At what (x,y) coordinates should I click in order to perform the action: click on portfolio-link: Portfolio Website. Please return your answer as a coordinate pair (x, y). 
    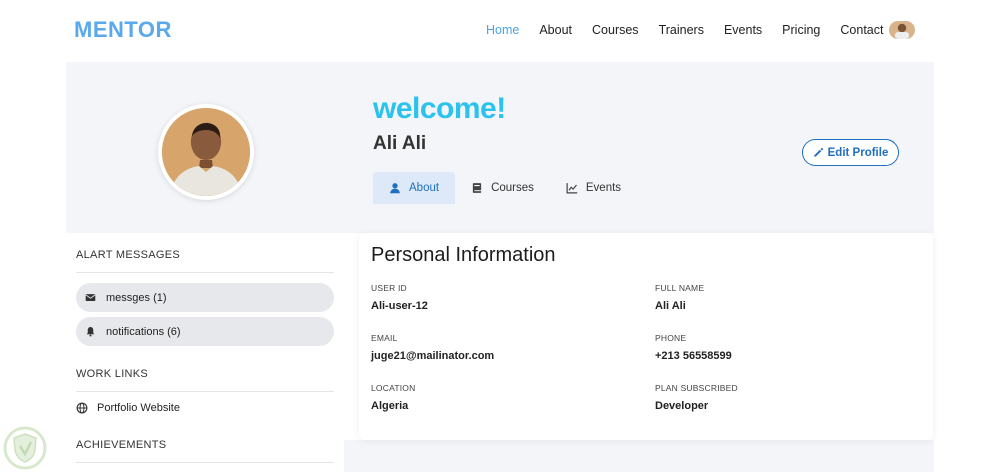
    Looking at the image, I should click on (128, 408).